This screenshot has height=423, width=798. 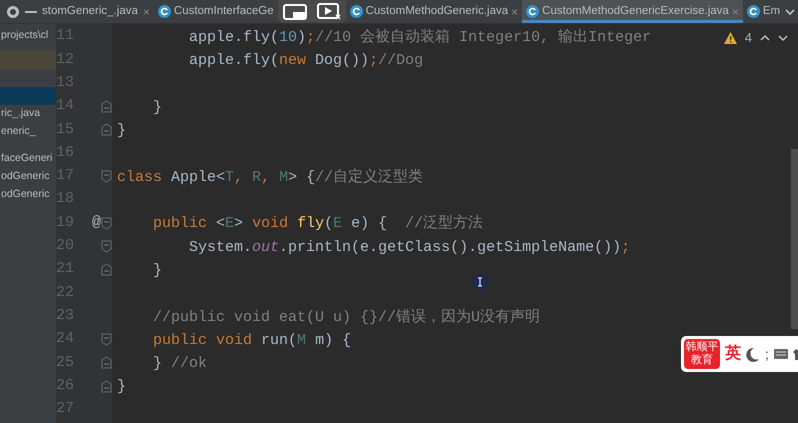 What do you see at coordinates (87, 223) in the screenshot?
I see `override-marker: @` at bounding box center [87, 223].